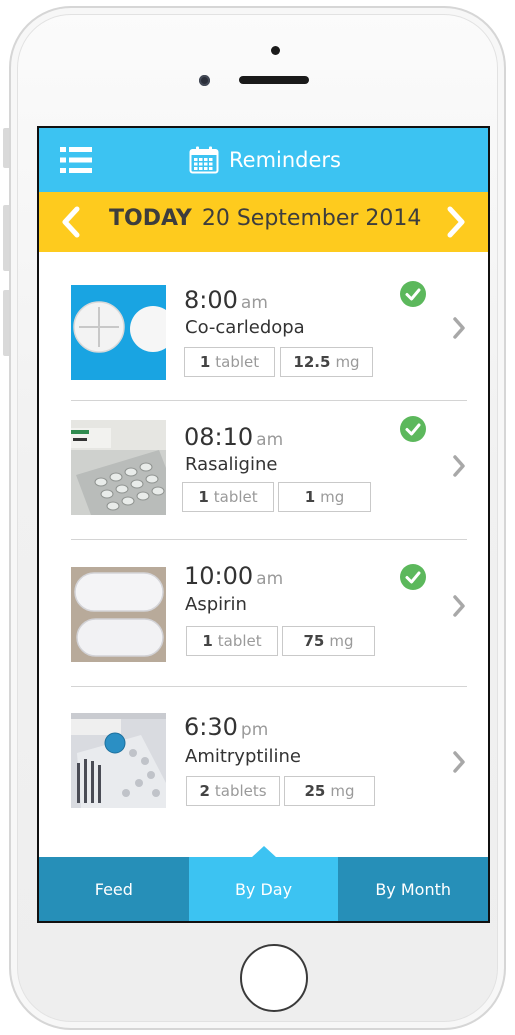  I want to click on tab-feed: Feed, so click(114, 889).